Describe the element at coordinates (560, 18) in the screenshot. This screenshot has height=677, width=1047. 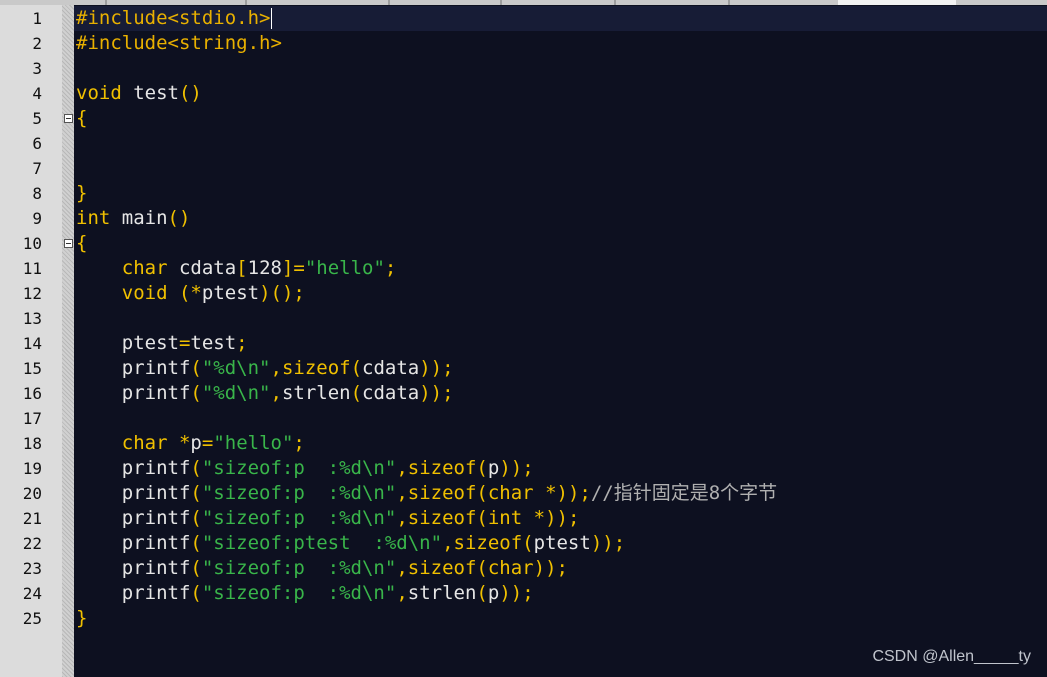
I see `code-line: #include<stdio.h>` at that location.